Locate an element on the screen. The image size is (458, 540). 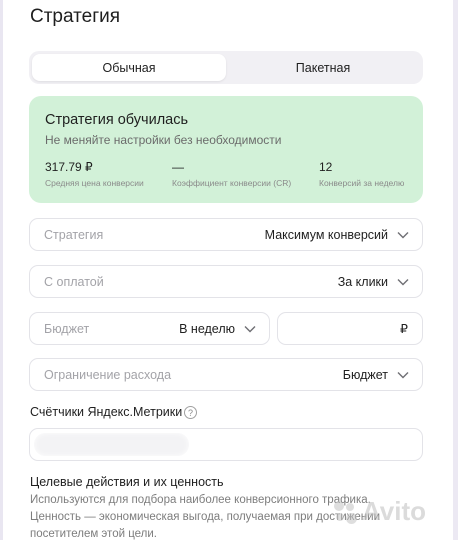
help-icon: ? is located at coordinates (190, 412).